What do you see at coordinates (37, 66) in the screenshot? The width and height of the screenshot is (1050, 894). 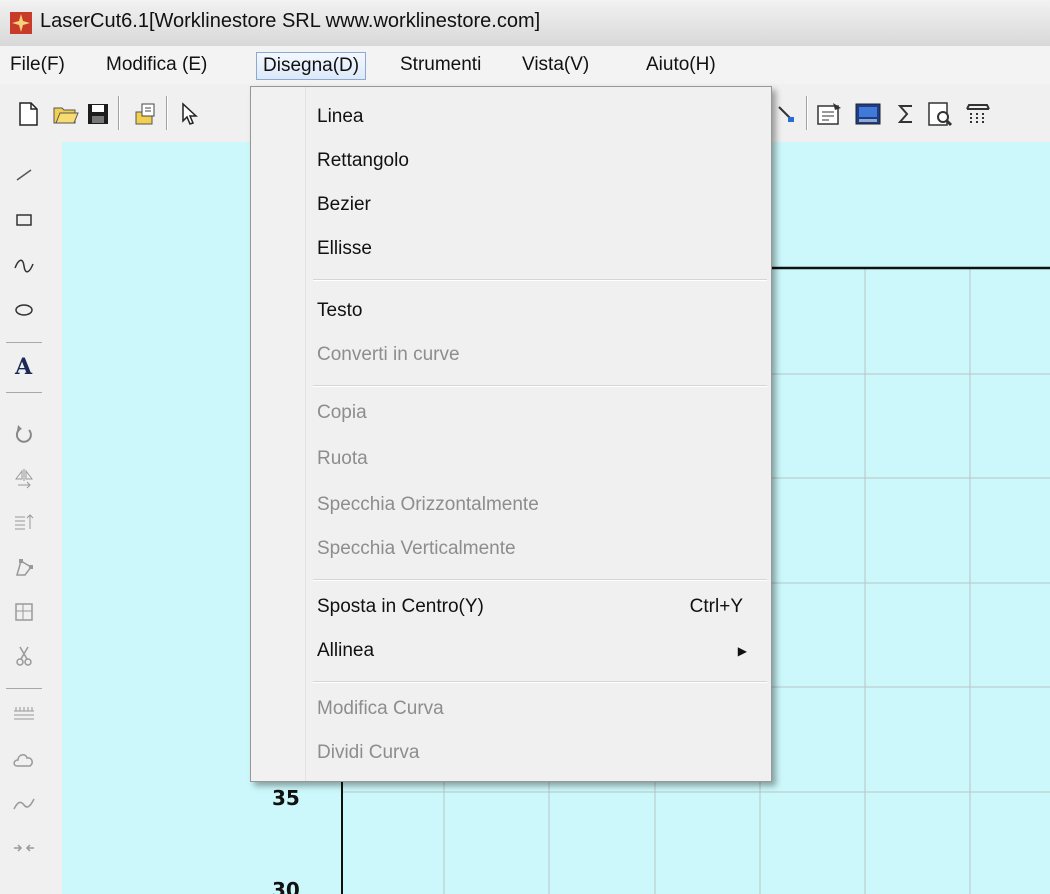 I see `menu-file: File(F)` at bounding box center [37, 66].